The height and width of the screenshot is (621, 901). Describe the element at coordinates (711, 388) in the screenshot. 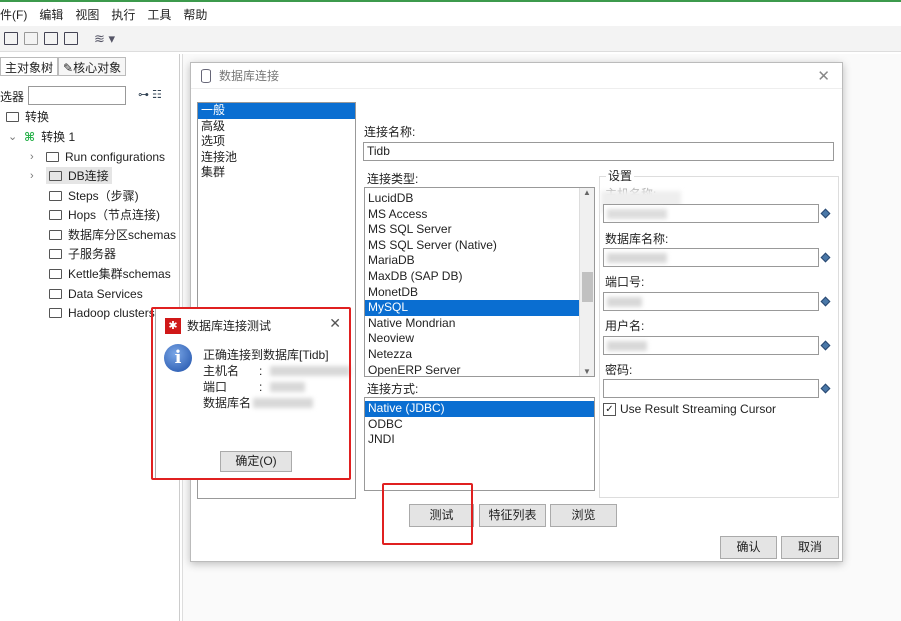

I see `password-input` at that location.